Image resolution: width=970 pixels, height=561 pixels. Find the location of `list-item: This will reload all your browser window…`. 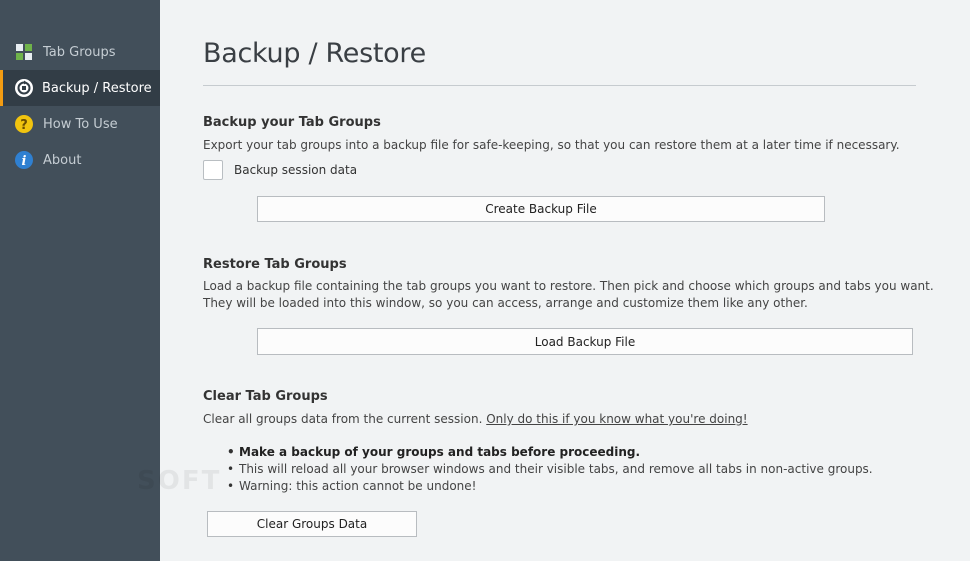

list-item: This will reload all your browser window… is located at coordinates (550, 469).